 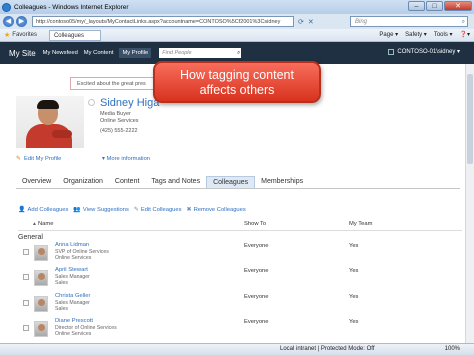 I want to click on edit-colleagues-button: ✎ Edit Colleagues, so click(x=157, y=210).